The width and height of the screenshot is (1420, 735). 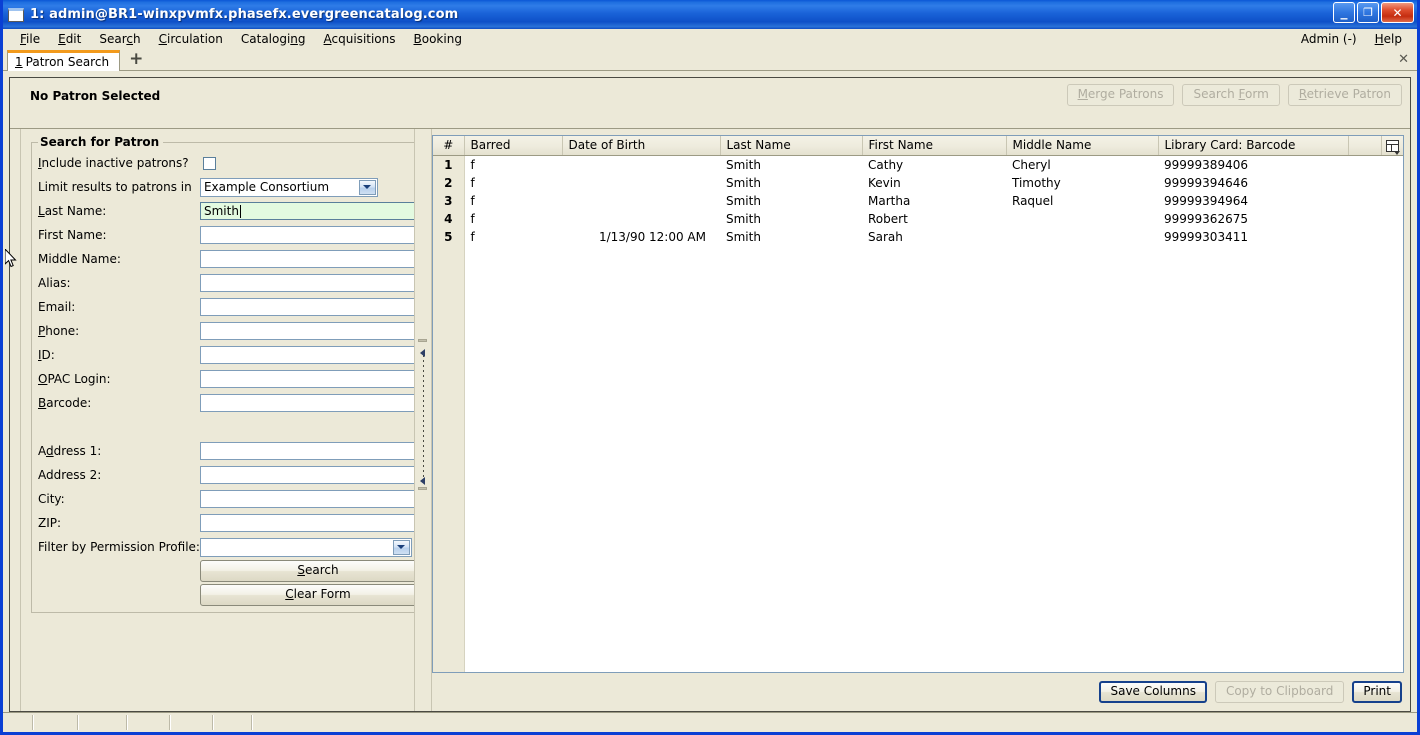 I want to click on copy-to-clipboard-button: Copy to Clipboard, so click(x=1279, y=692).